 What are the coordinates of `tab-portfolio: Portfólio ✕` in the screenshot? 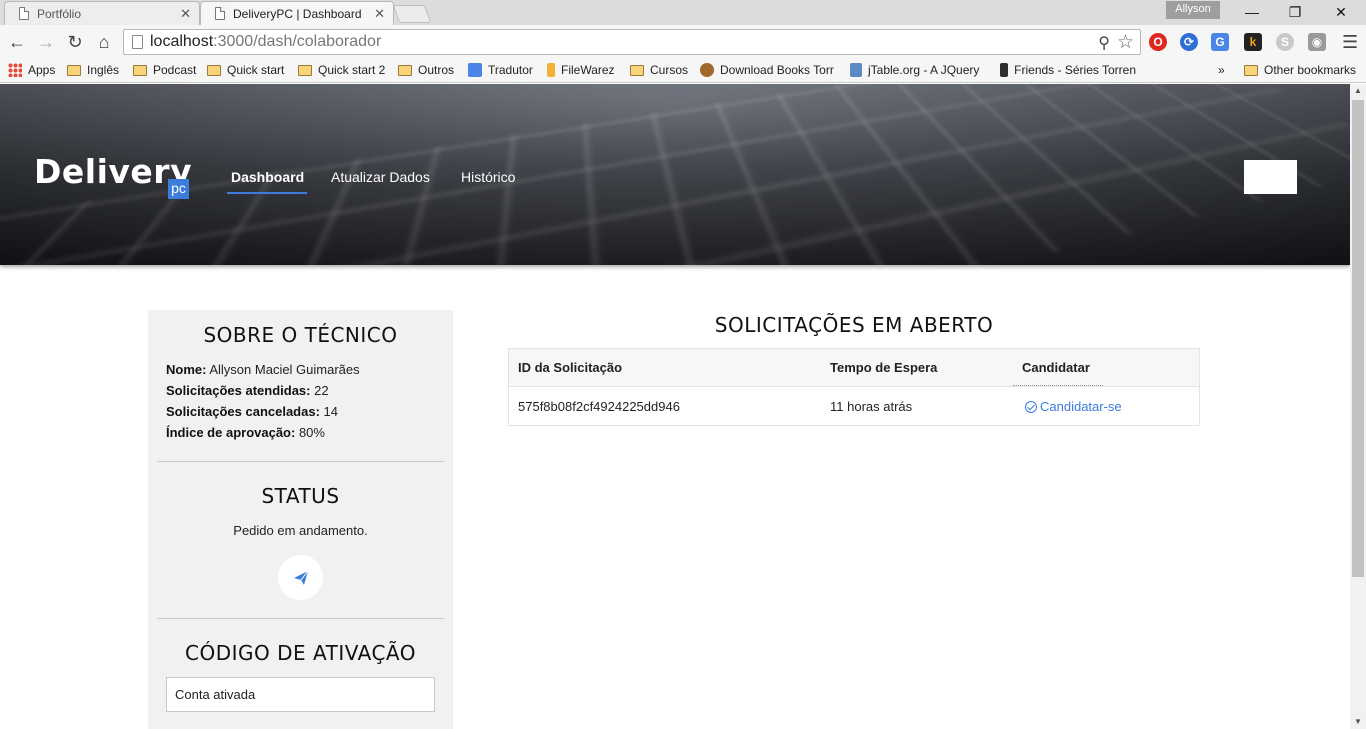 It's located at (102, 13).